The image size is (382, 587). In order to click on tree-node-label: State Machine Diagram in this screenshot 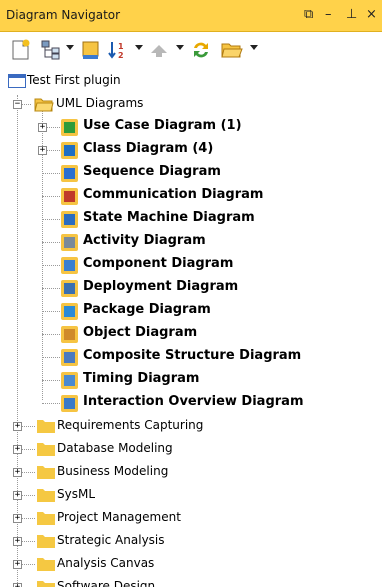, I will do `click(169, 217)`.